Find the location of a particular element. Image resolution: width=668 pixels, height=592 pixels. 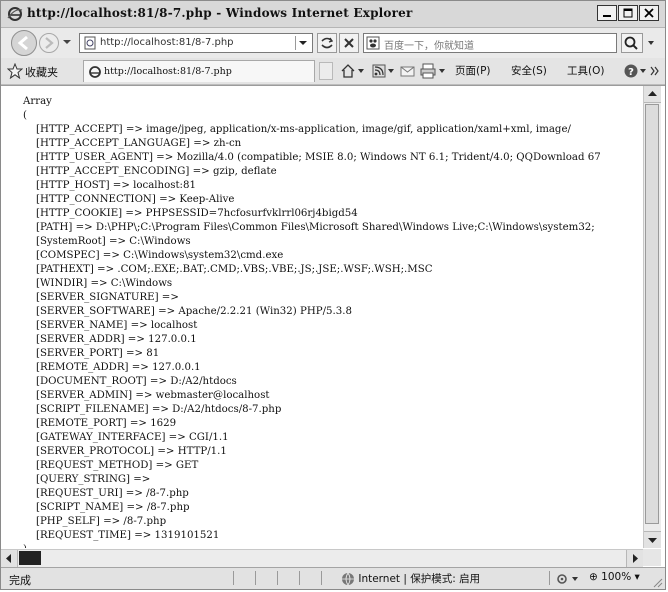

entry-value: webmaster@localhost is located at coordinates (212, 395).